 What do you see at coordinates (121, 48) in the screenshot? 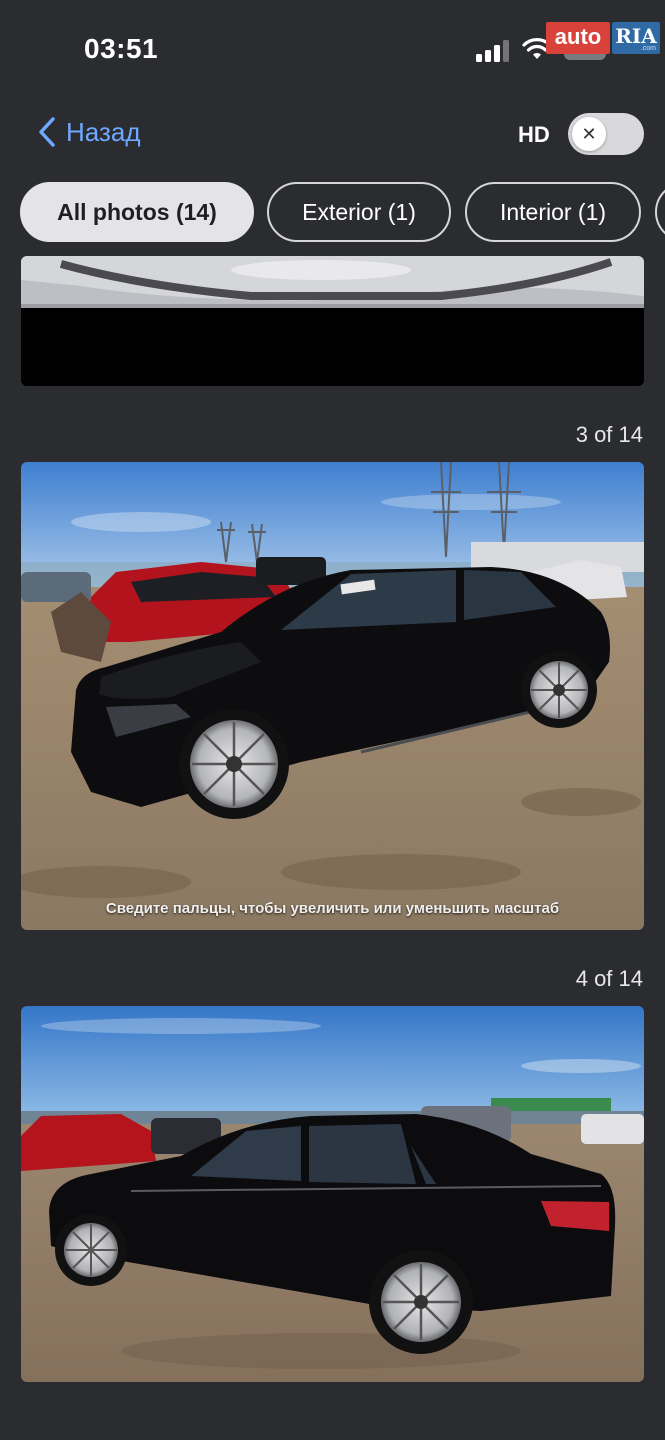
I see `status-time: 03:51` at bounding box center [121, 48].